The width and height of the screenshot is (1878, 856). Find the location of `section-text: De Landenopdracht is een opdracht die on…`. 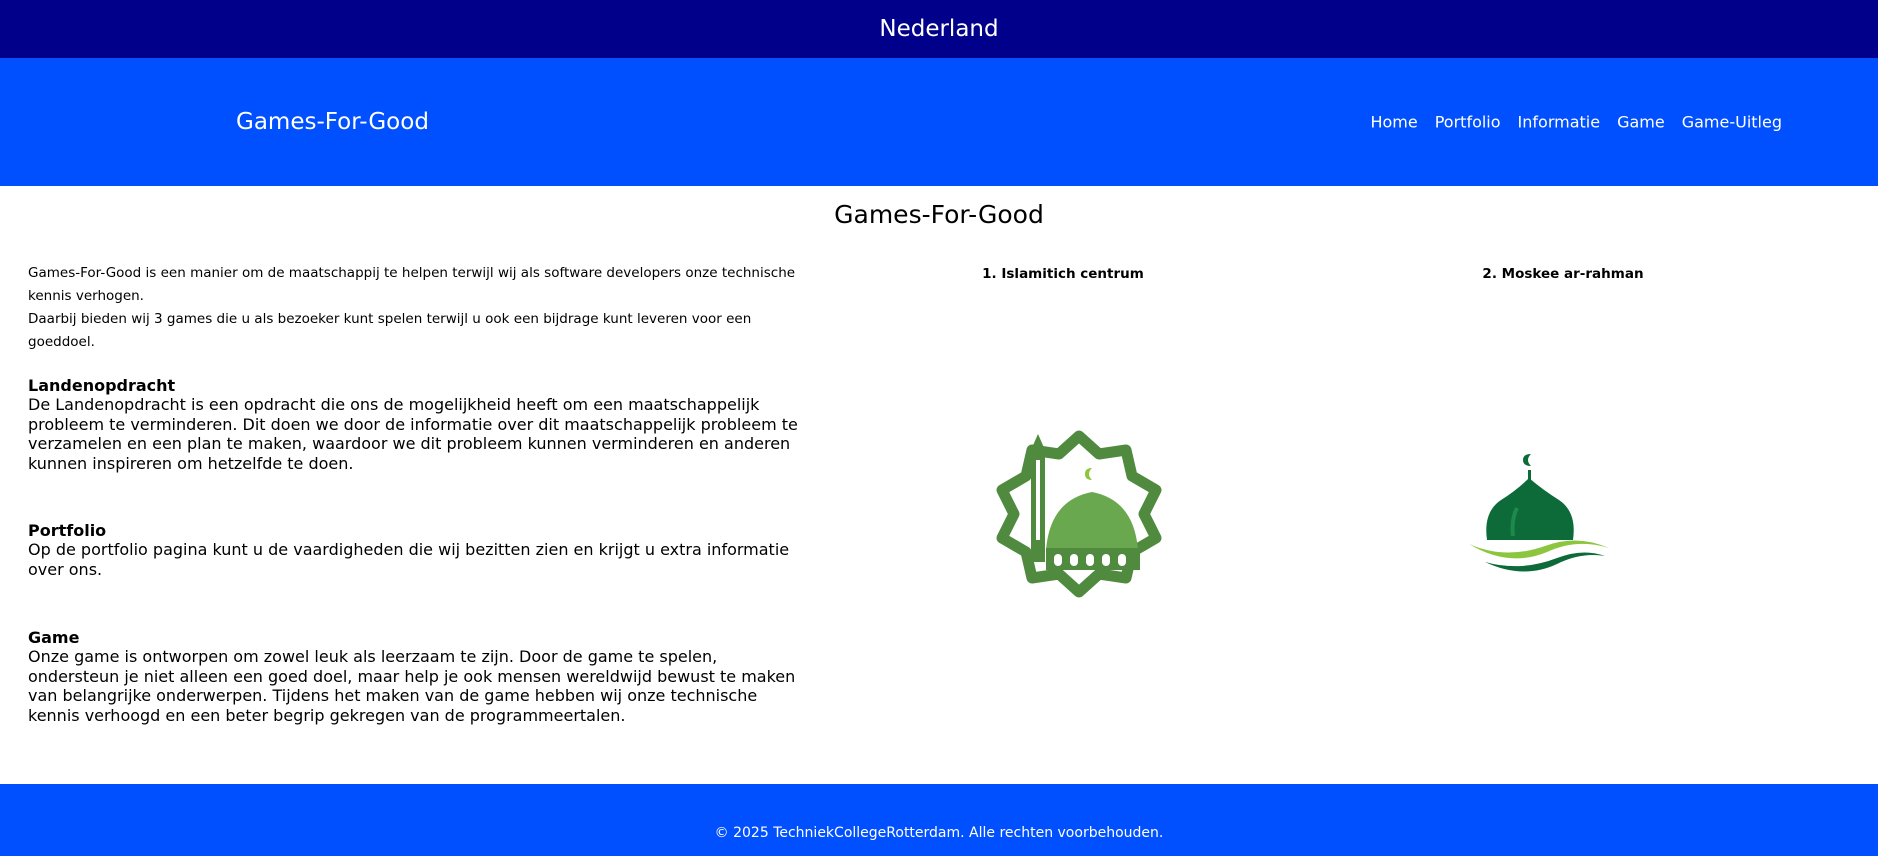

section-text: De Landenopdracht is een opdracht die on… is located at coordinates (413, 434).